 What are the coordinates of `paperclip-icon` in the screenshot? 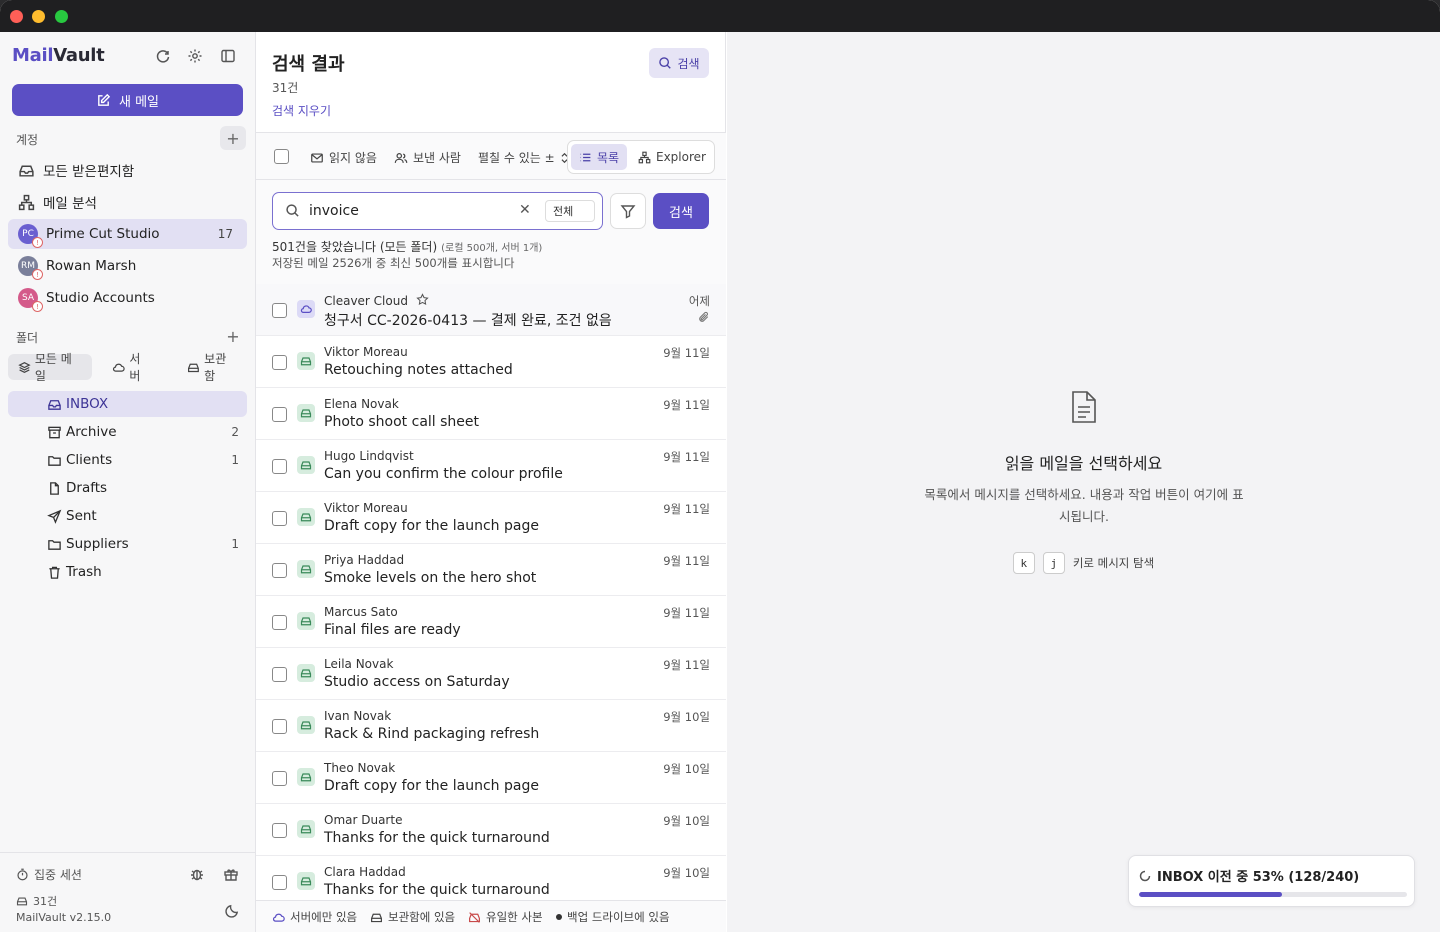 It's located at (704, 319).